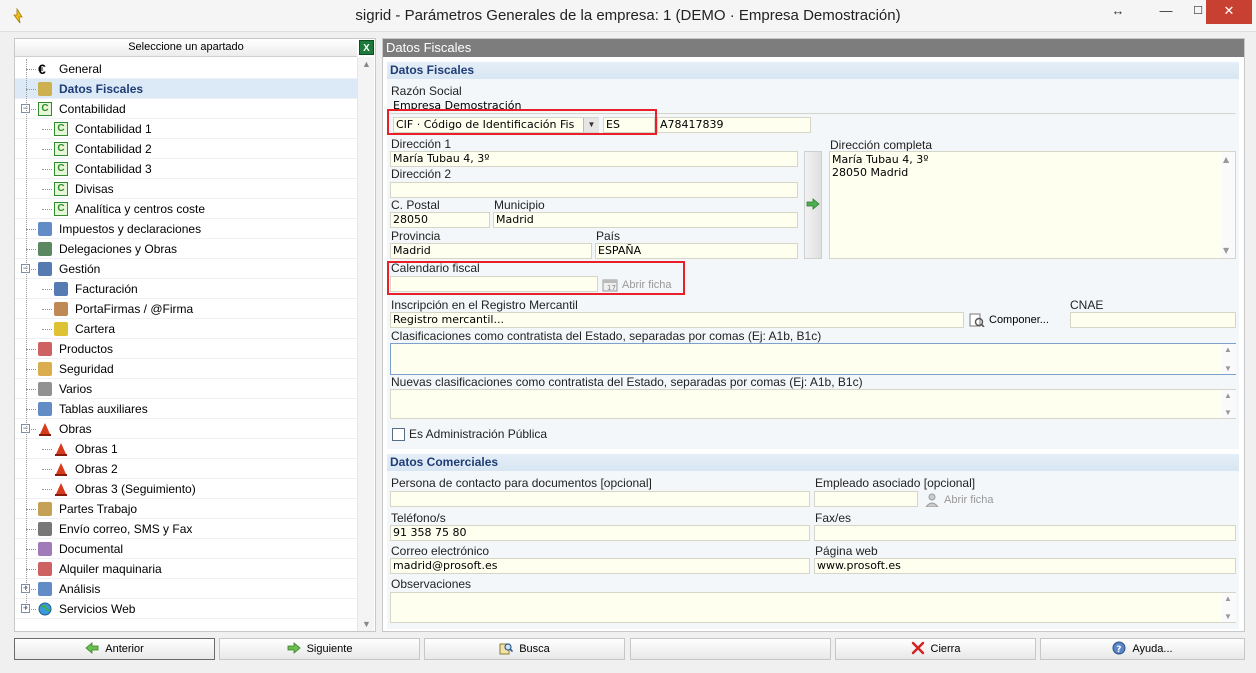 The width and height of the screenshot is (1256, 673). What do you see at coordinates (813, 607) in the screenshot?
I see `observaciones-field` at bounding box center [813, 607].